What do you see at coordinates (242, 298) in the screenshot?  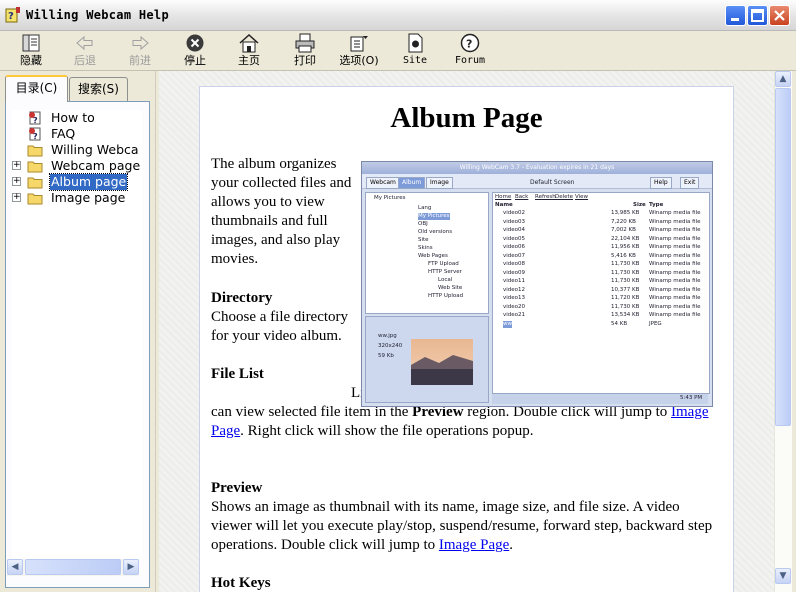 I see `section-heading: Directory` at bounding box center [242, 298].